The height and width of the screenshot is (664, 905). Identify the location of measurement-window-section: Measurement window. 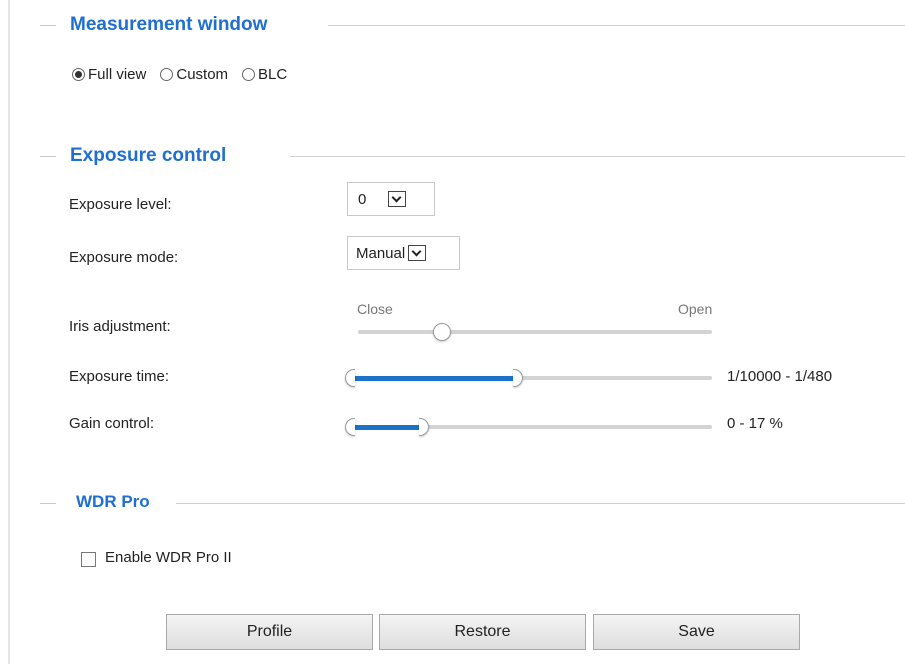
(472, 25).